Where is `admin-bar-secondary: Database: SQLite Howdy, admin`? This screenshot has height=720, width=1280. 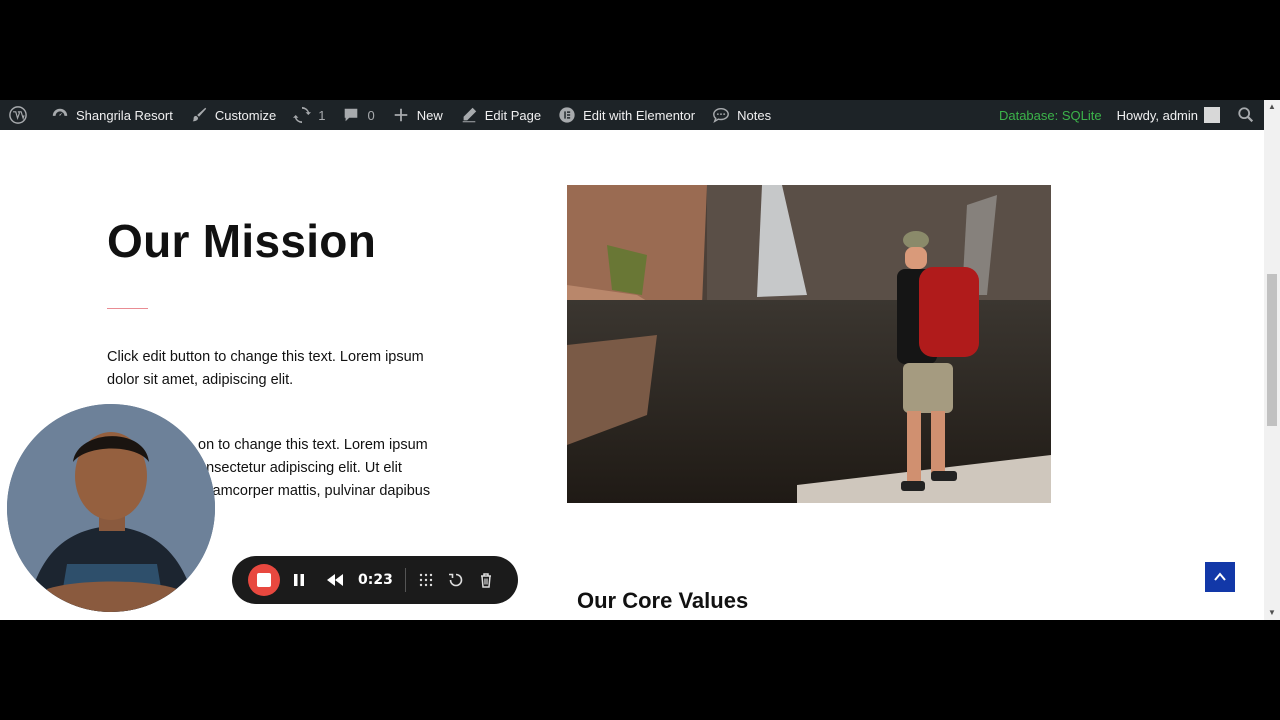 admin-bar-secondary: Database: SQLite Howdy, admin is located at coordinates (1128, 115).